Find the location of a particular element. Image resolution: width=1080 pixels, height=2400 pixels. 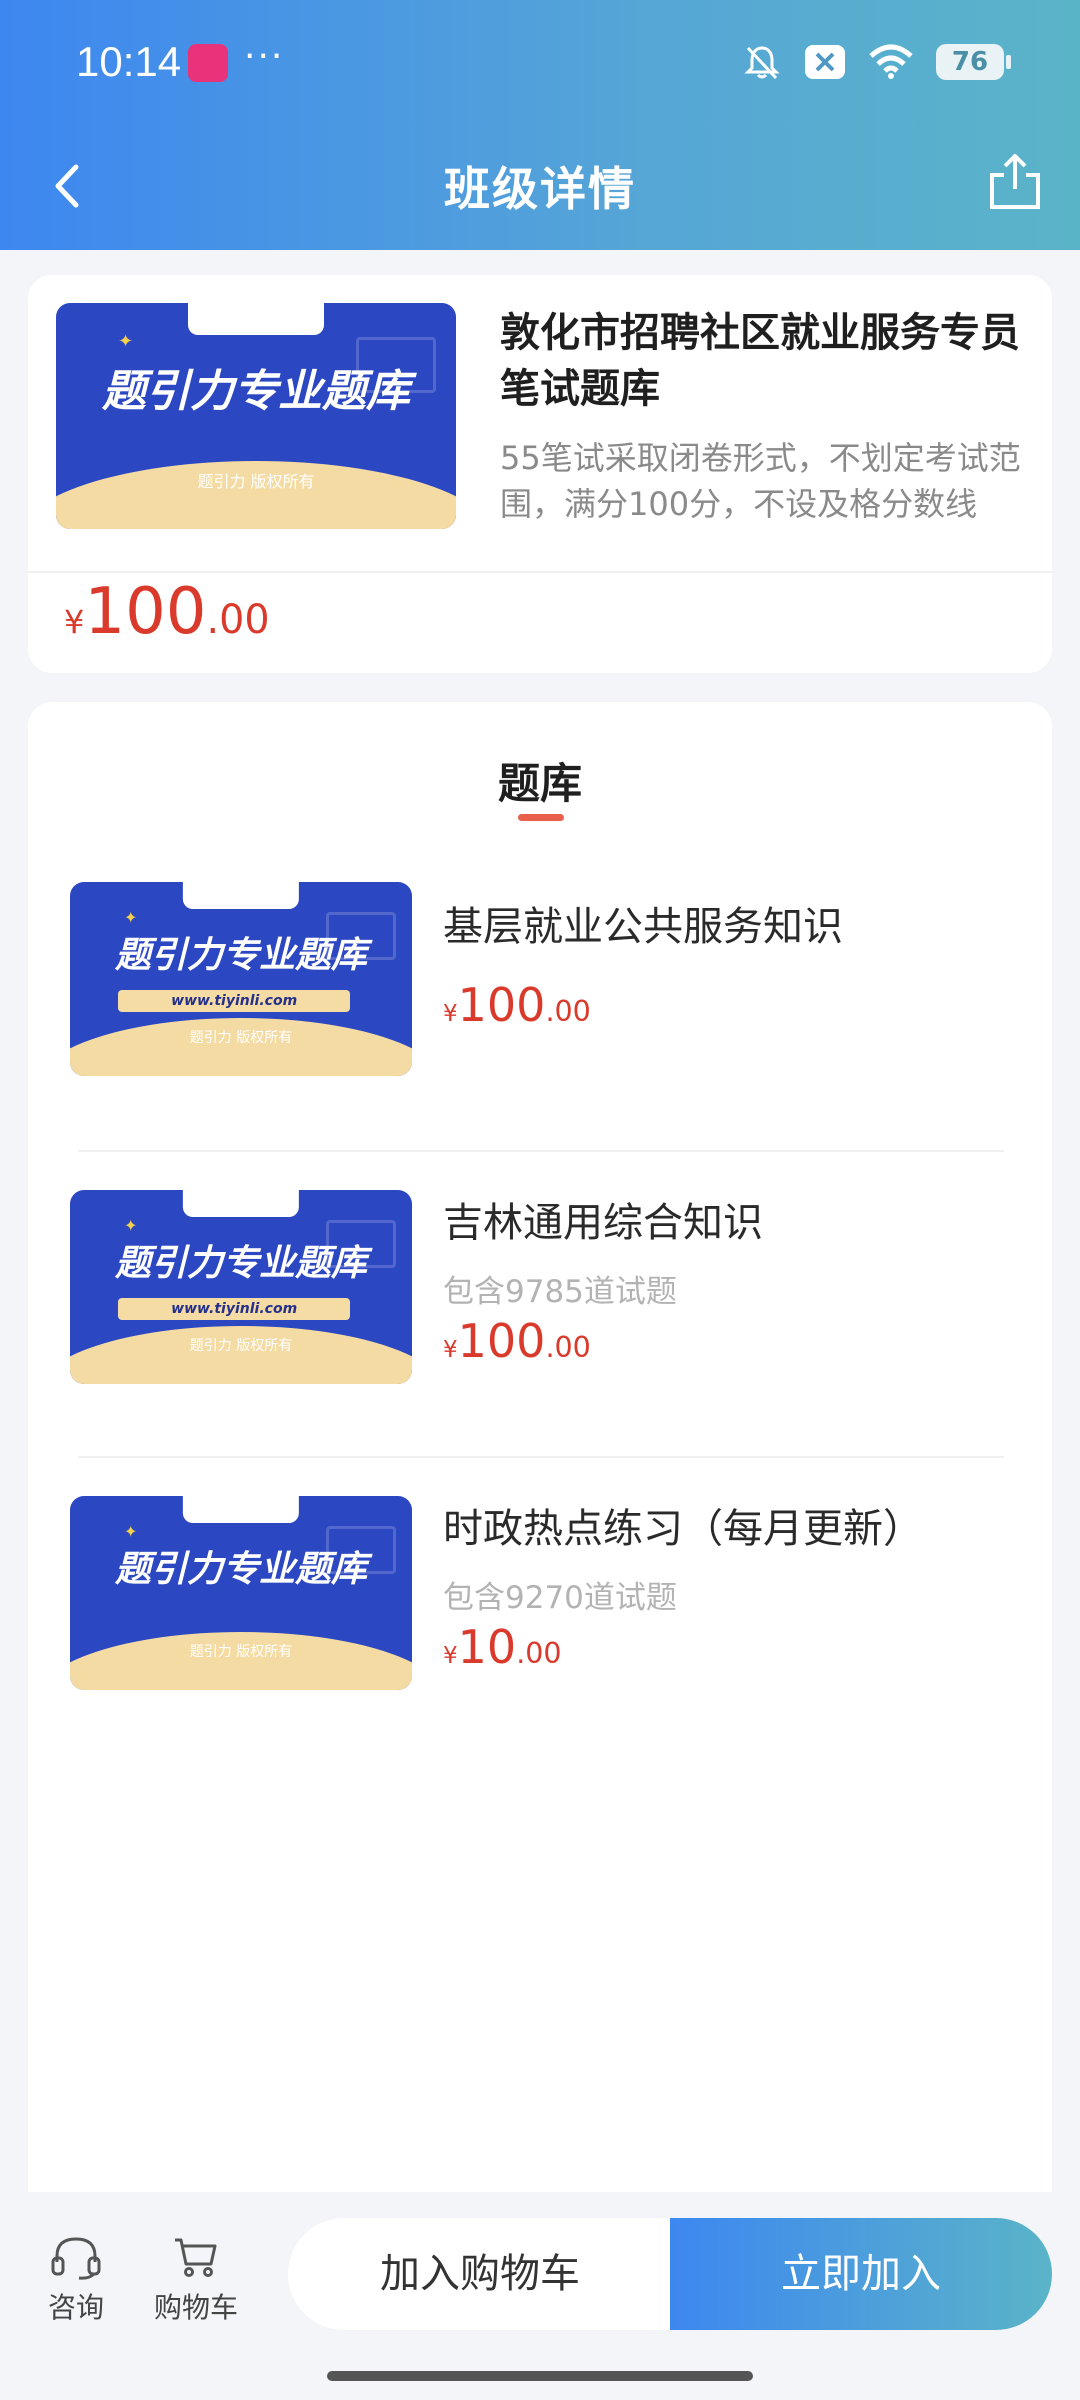

app-header: 10:14 ··· 76 班级详情 is located at coordinates (540, 125).